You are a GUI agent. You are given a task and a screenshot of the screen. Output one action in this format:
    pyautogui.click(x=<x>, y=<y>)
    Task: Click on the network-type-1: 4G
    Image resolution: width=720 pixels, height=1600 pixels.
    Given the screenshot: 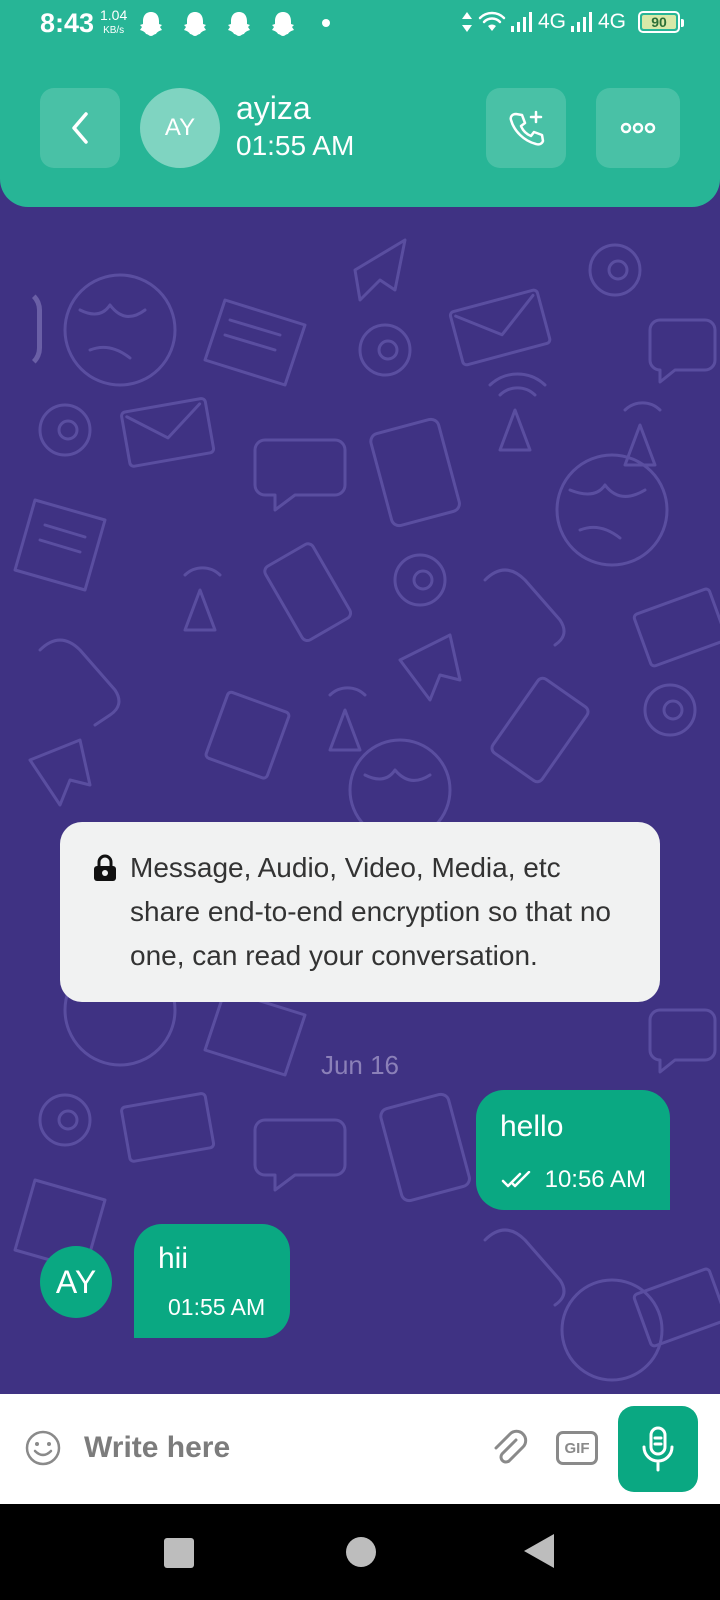 What is the action you would take?
    pyautogui.click(x=551, y=21)
    